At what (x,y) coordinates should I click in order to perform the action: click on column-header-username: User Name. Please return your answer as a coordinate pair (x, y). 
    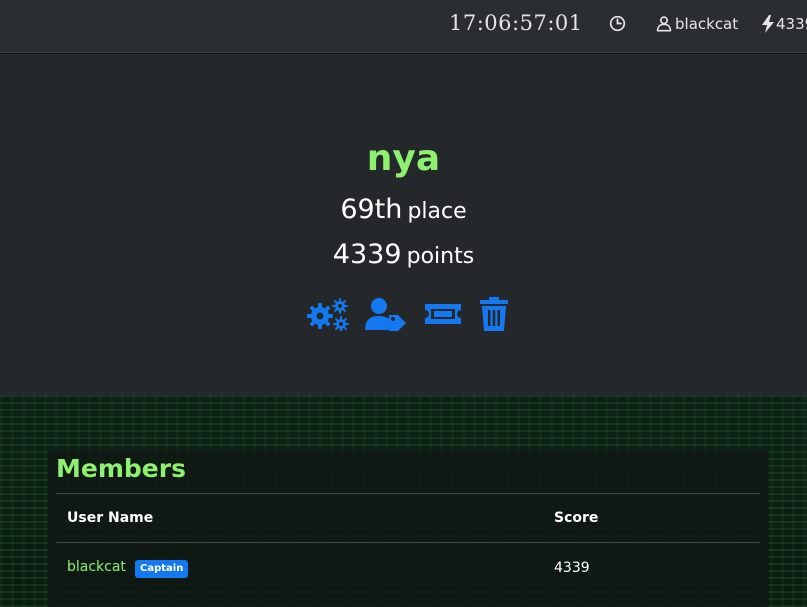
    Looking at the image, I should click on (110, 518).